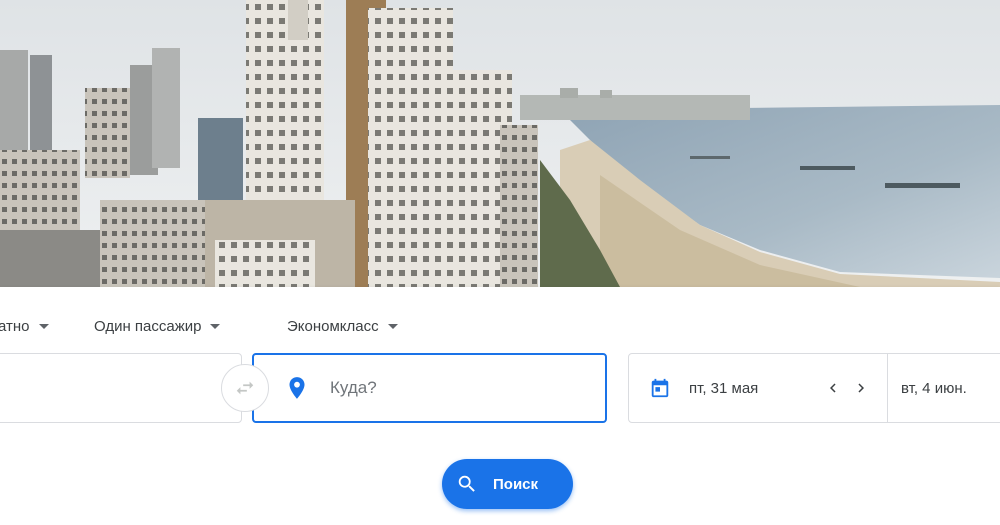 The width and height of the screenshot is (1000, 525). I want to click on next-date-button, so click(861, 388).